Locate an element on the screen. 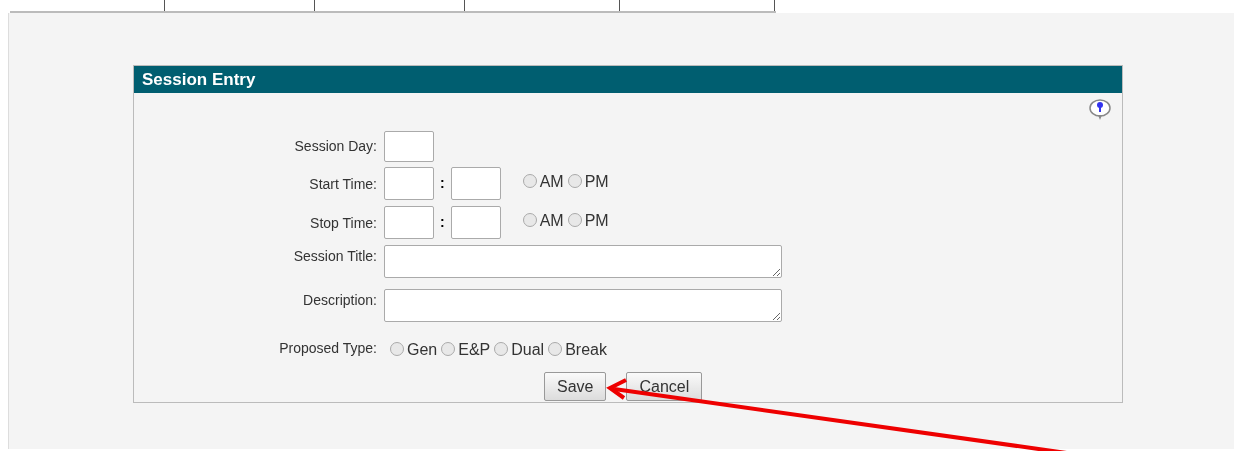 This screenshot has width=1234, height=451. help-icon is located at coordinates (1100, 110).